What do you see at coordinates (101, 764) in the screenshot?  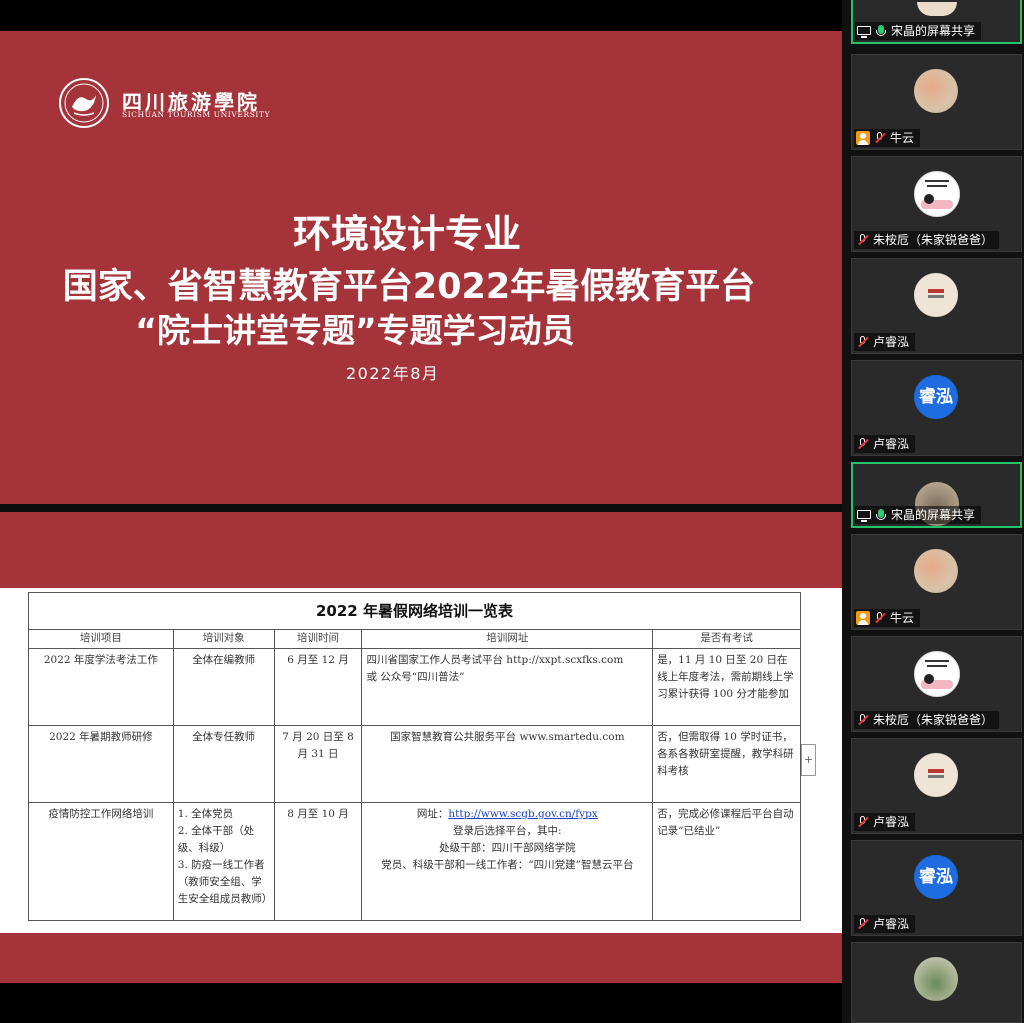 I see `cell-project: 2022 年暑期教师研修` at bounding box center [101, 764].